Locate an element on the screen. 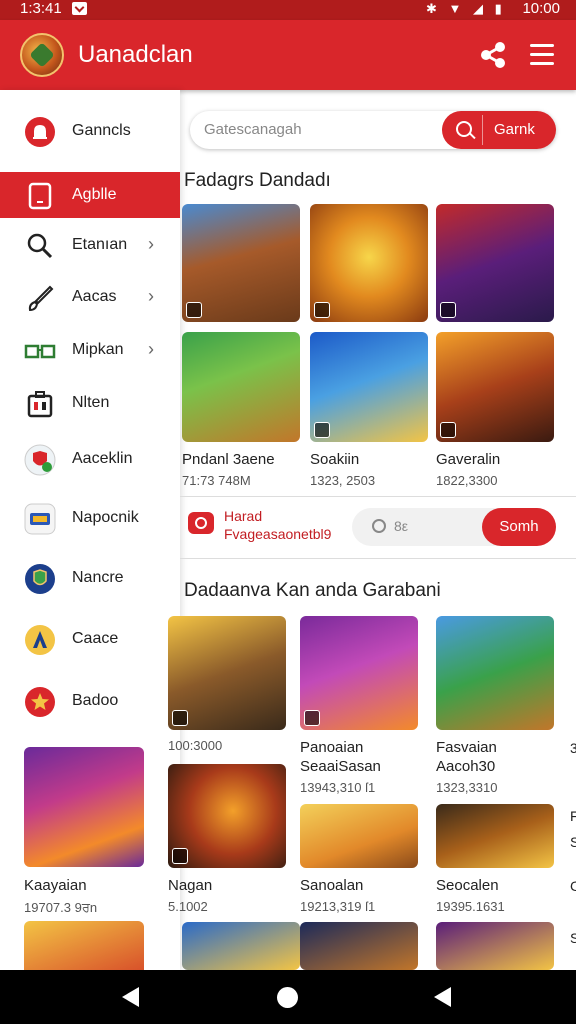 The width and height of the screenshot is (576, 1024). back-icon is located at coordinates (130, 997).